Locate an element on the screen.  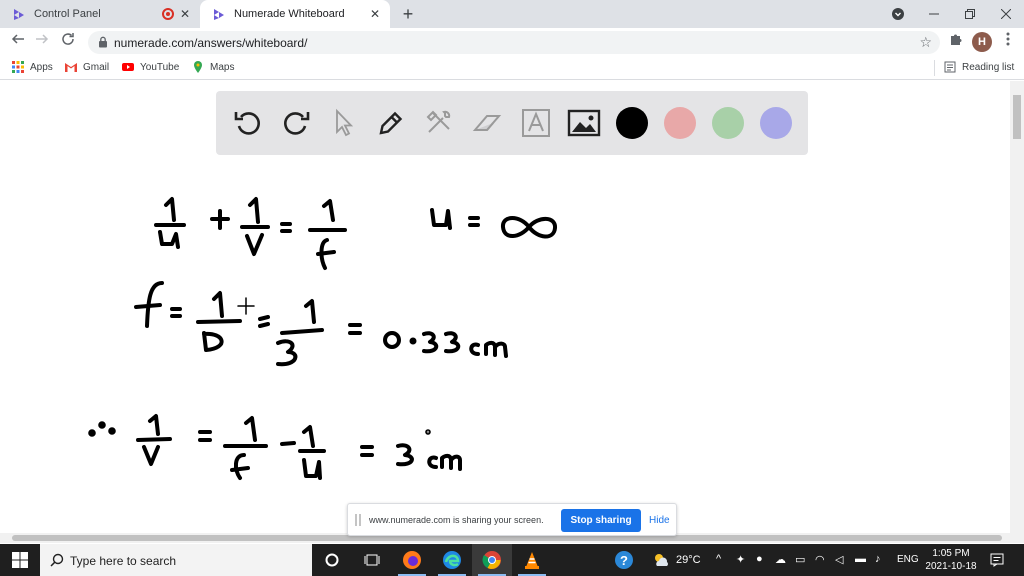
bookmark-label: Apps is located at coordinates (41, 67).